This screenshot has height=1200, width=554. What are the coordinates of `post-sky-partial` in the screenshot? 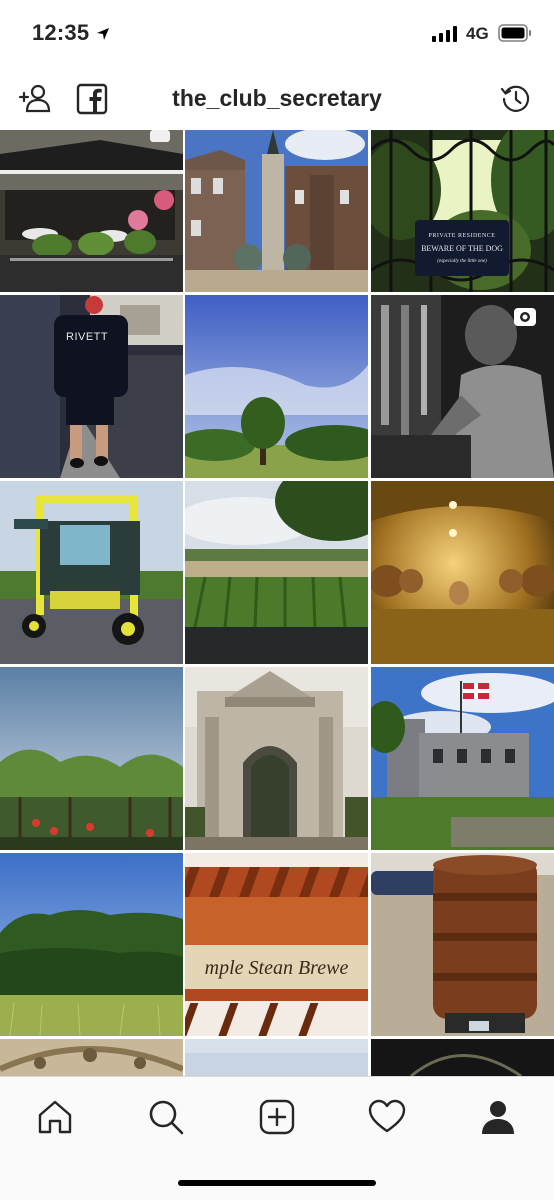 It's located at (276, 1057).